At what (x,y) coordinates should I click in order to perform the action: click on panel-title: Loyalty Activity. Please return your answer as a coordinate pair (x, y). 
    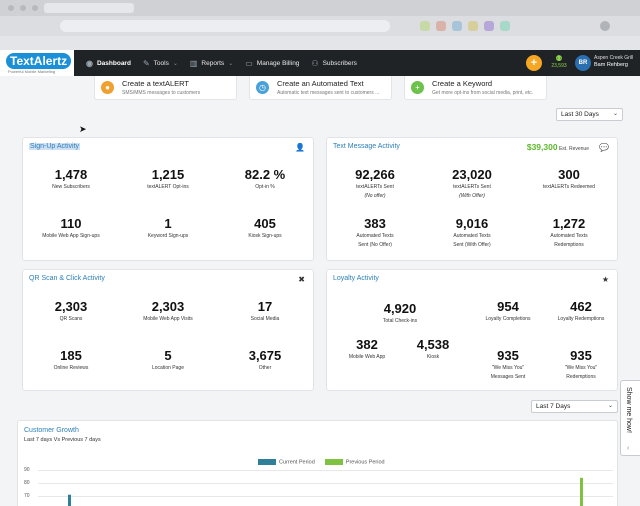
    Looking at the image, I should click on (356, 278).